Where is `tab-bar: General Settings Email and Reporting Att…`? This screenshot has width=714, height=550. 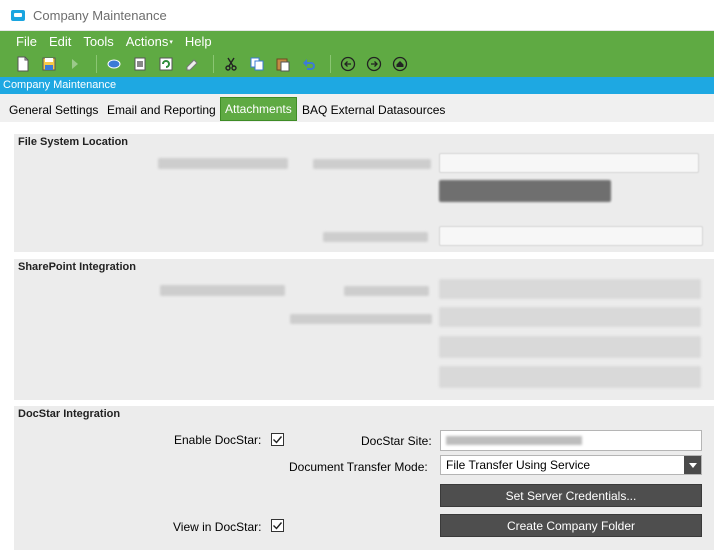 tab-bar: General Settings Email and Reporting Att… is located at coordinates (357, 109).